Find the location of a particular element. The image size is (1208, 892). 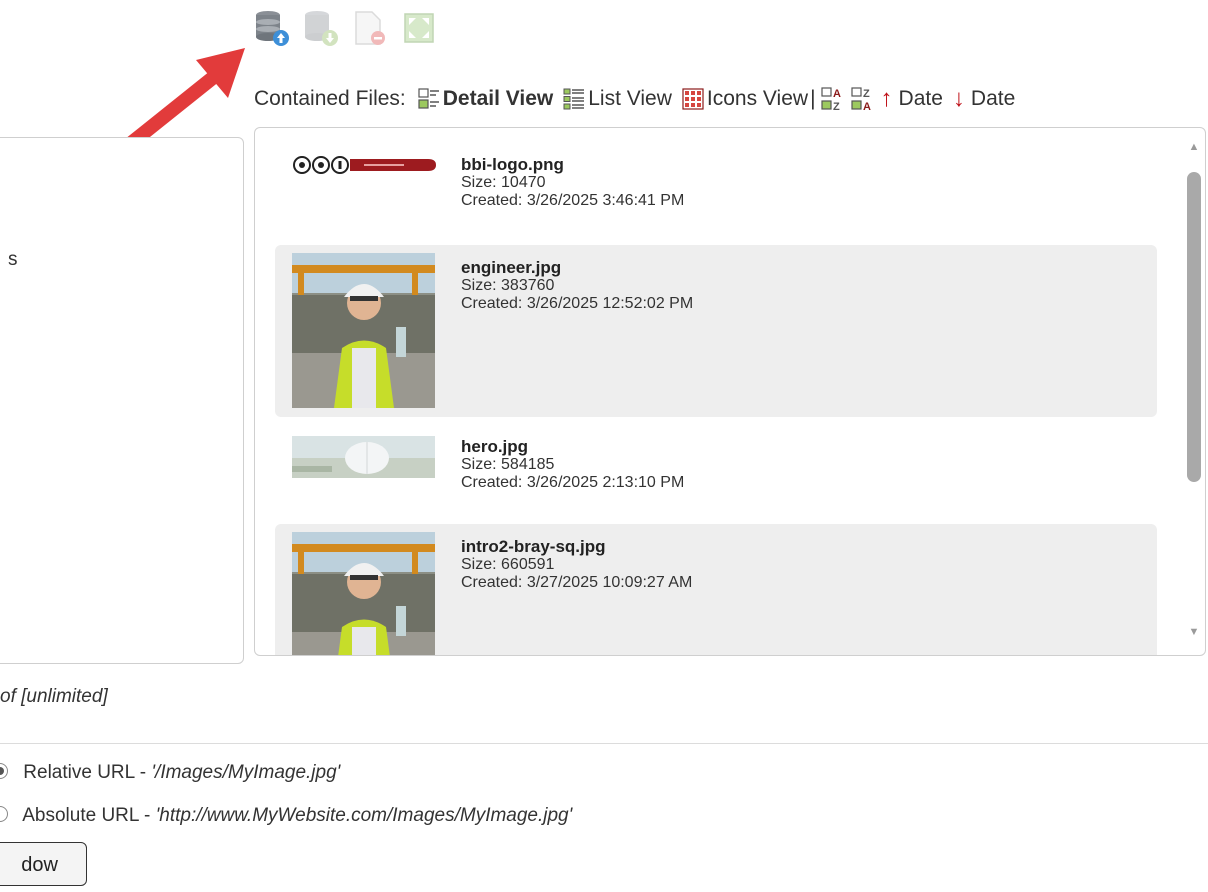

sort-date-asc-button: ↑ Date is located at coordinates (912, 99).